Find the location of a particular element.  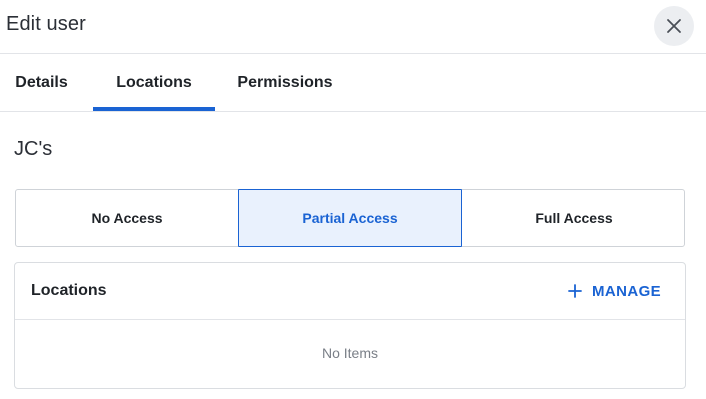

no-access-option: No Access is located at coordinates (127, 218).